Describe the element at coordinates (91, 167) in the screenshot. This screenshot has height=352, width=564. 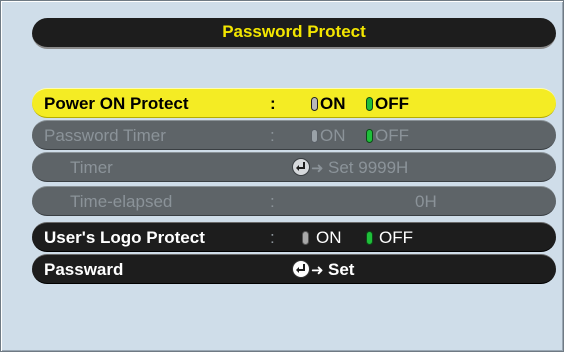
I see `row-label: Timer` at that location.